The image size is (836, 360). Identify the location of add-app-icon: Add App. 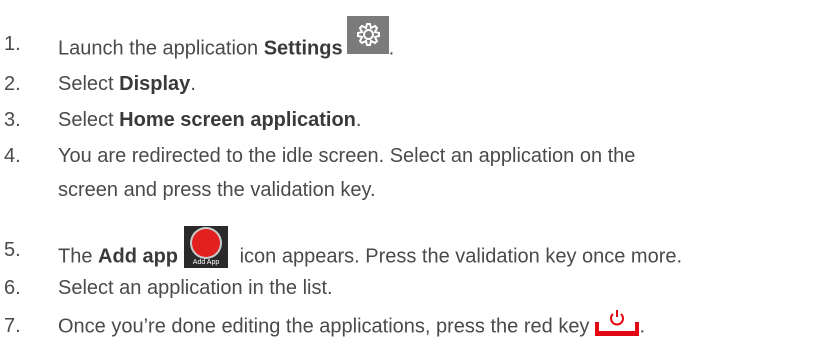
(206, 247).